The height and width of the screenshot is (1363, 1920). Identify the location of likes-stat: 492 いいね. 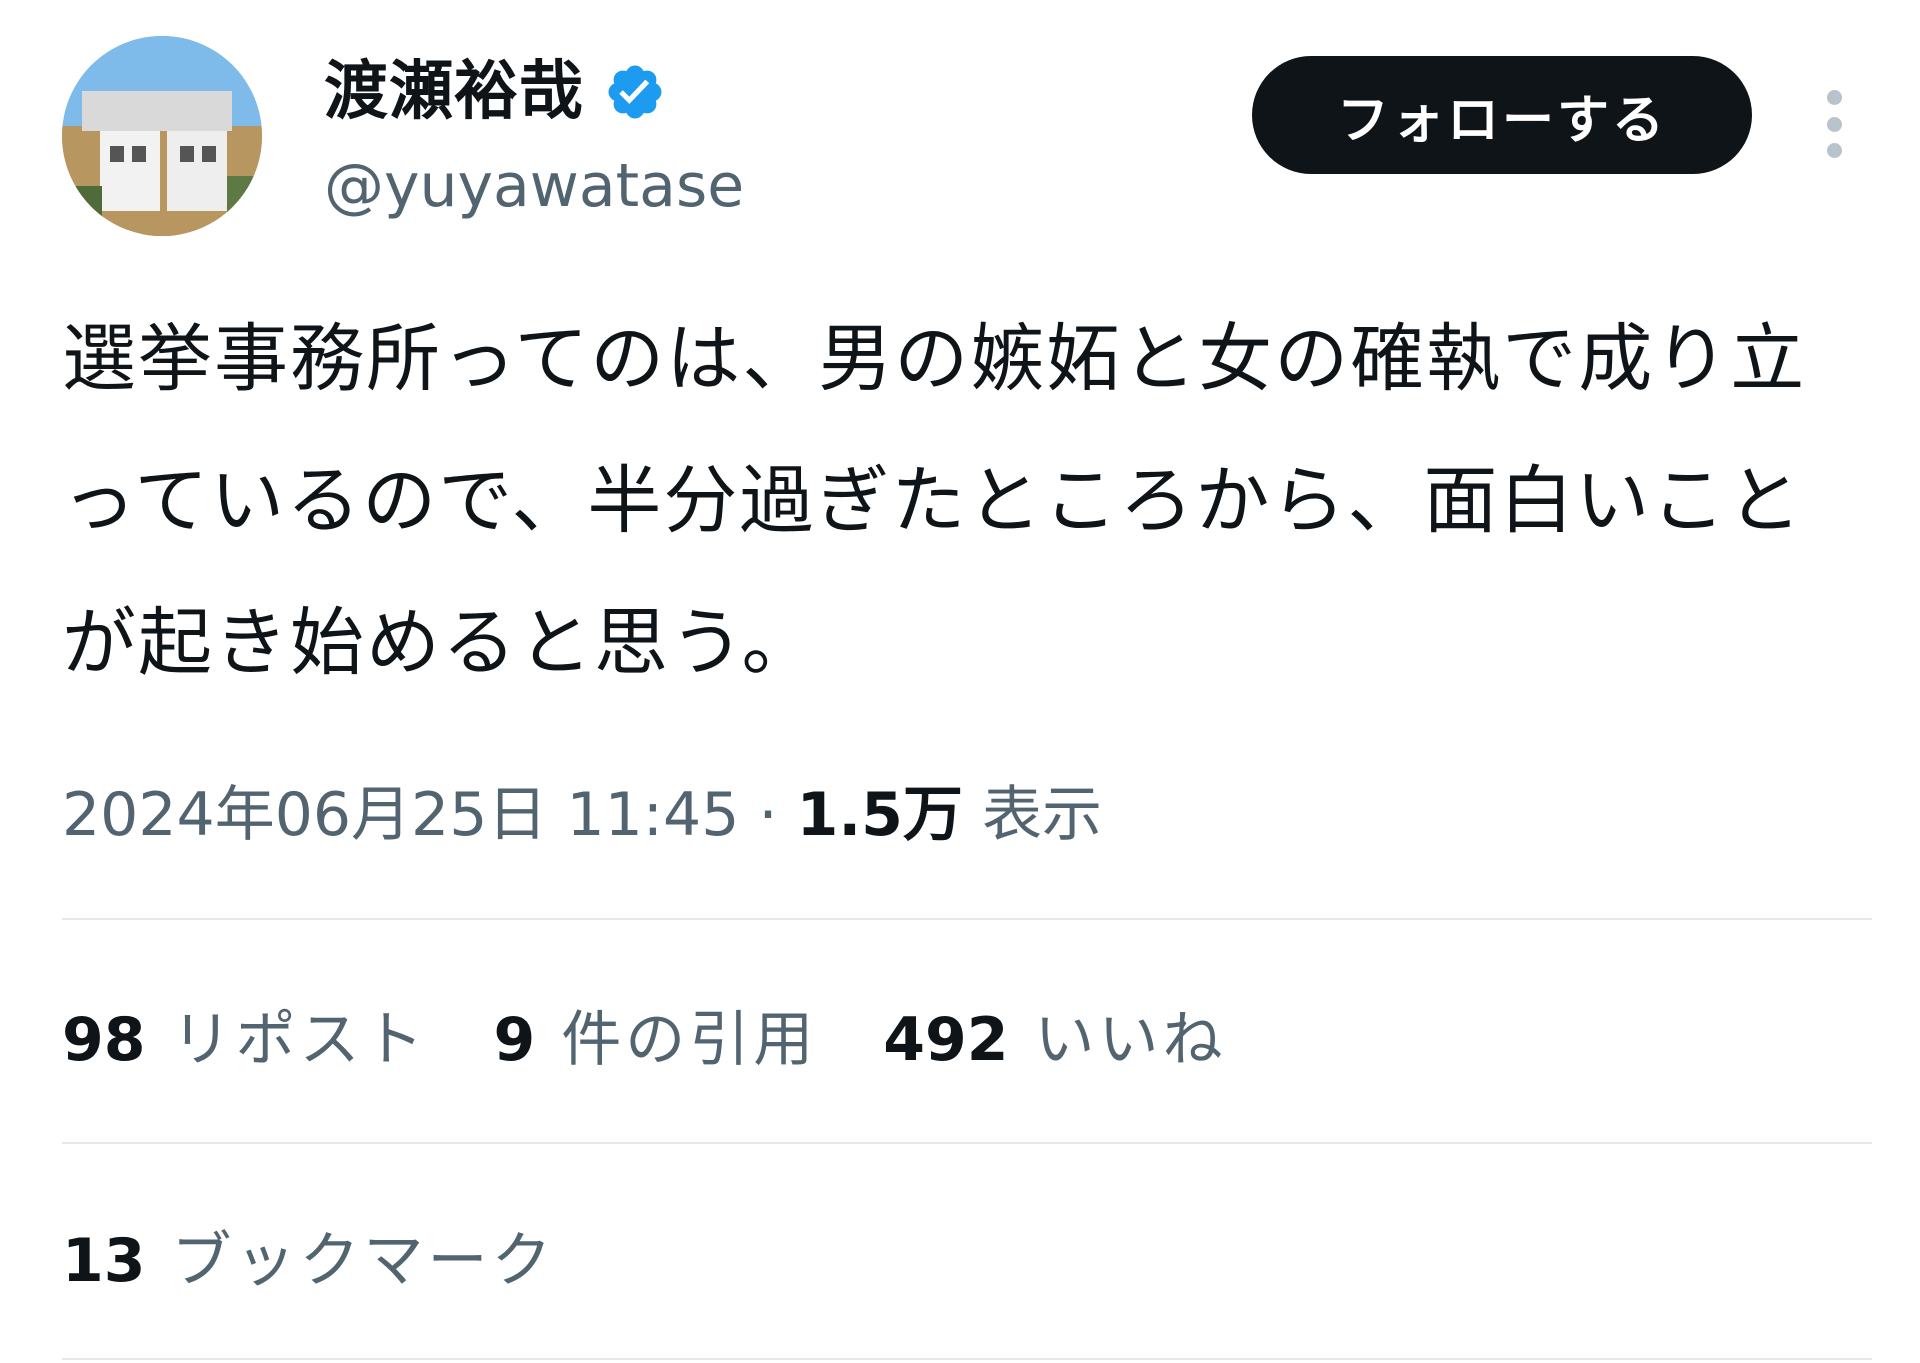
(1054, 1040).